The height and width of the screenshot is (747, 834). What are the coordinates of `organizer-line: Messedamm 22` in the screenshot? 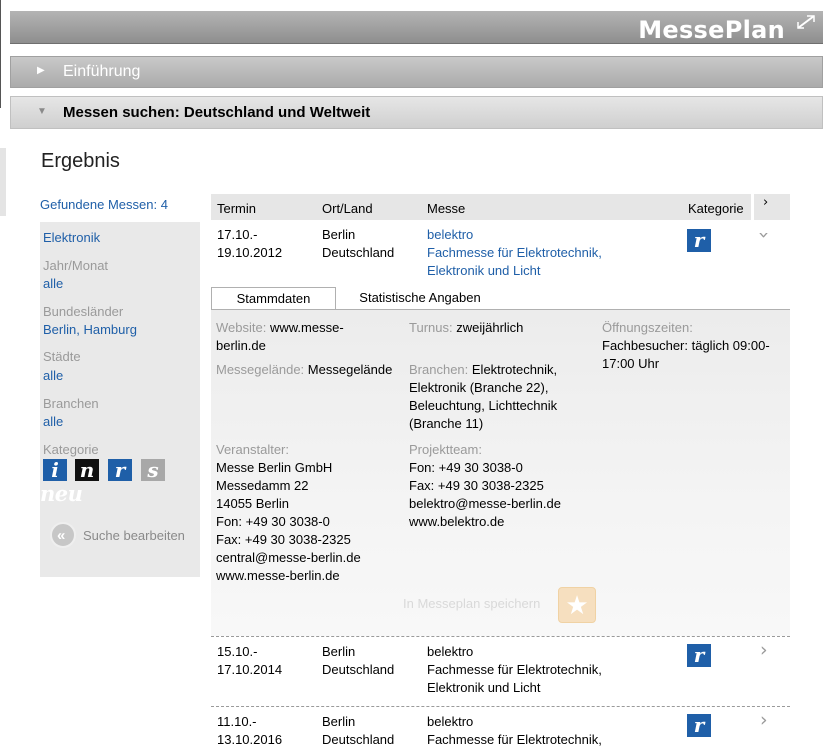 It's located at (262, 485).